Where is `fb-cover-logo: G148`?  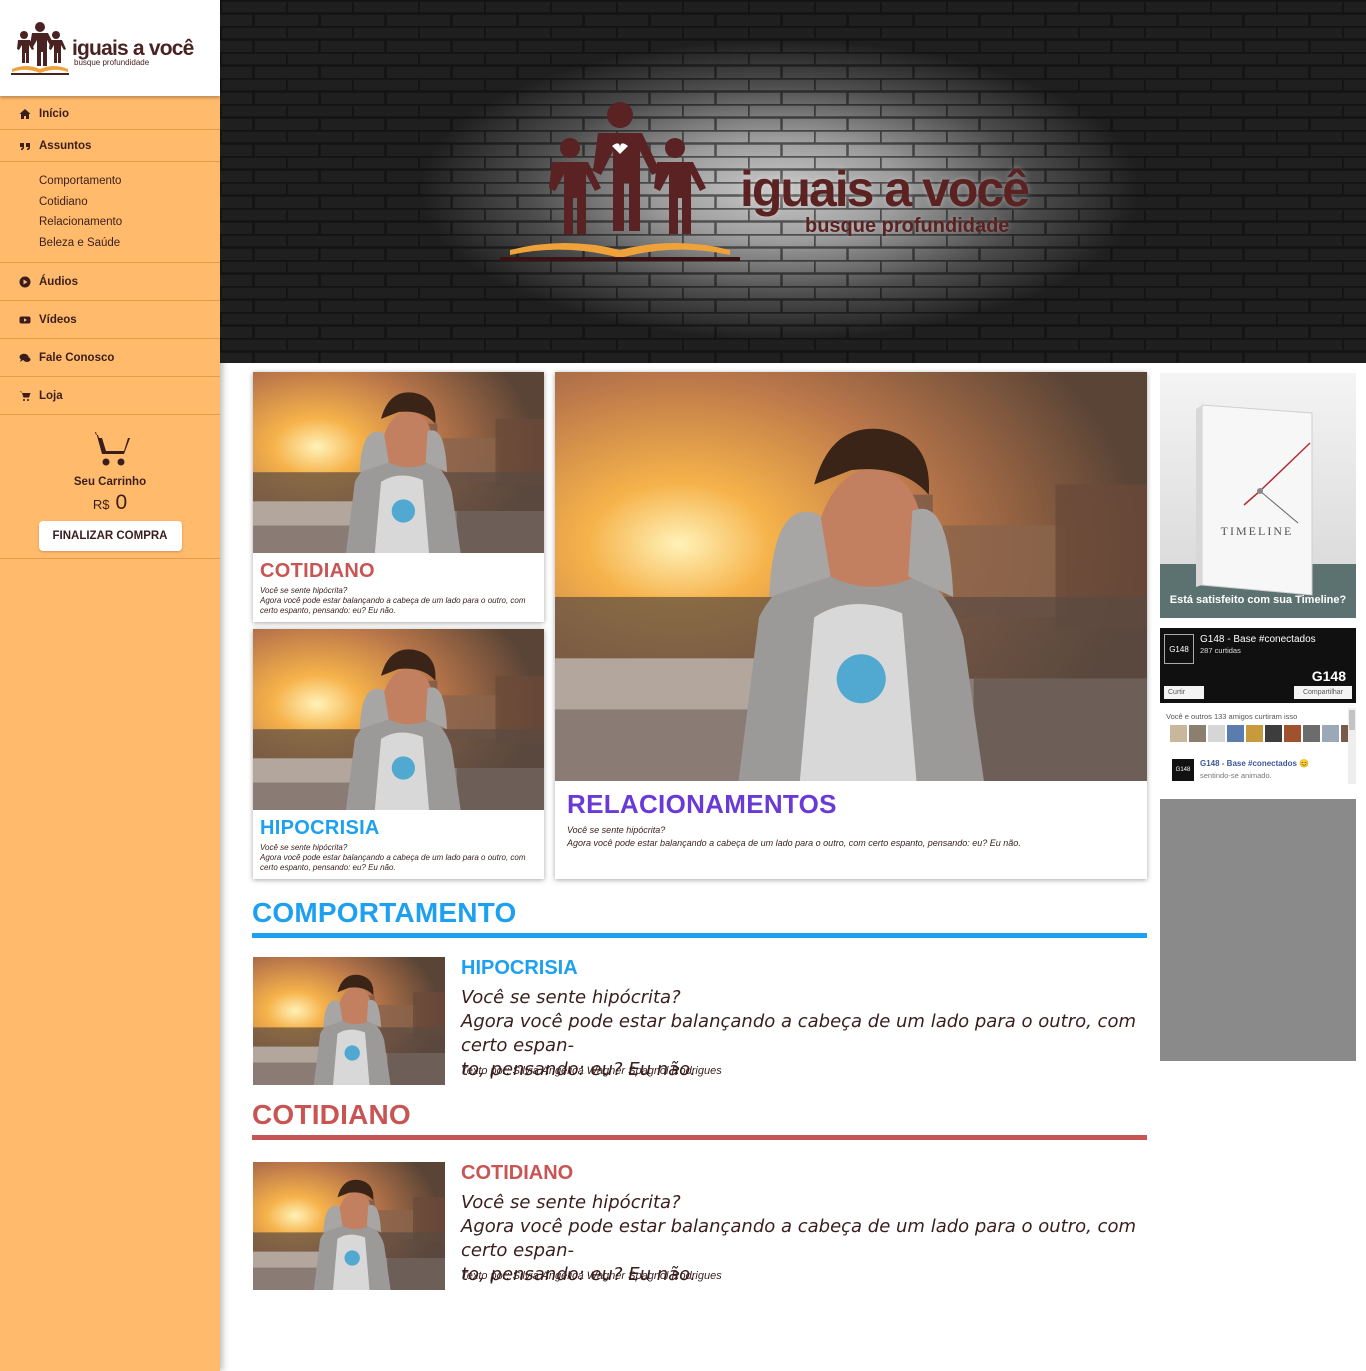
fb-cover-logo: G148 is located at coordinates (1328, 676).